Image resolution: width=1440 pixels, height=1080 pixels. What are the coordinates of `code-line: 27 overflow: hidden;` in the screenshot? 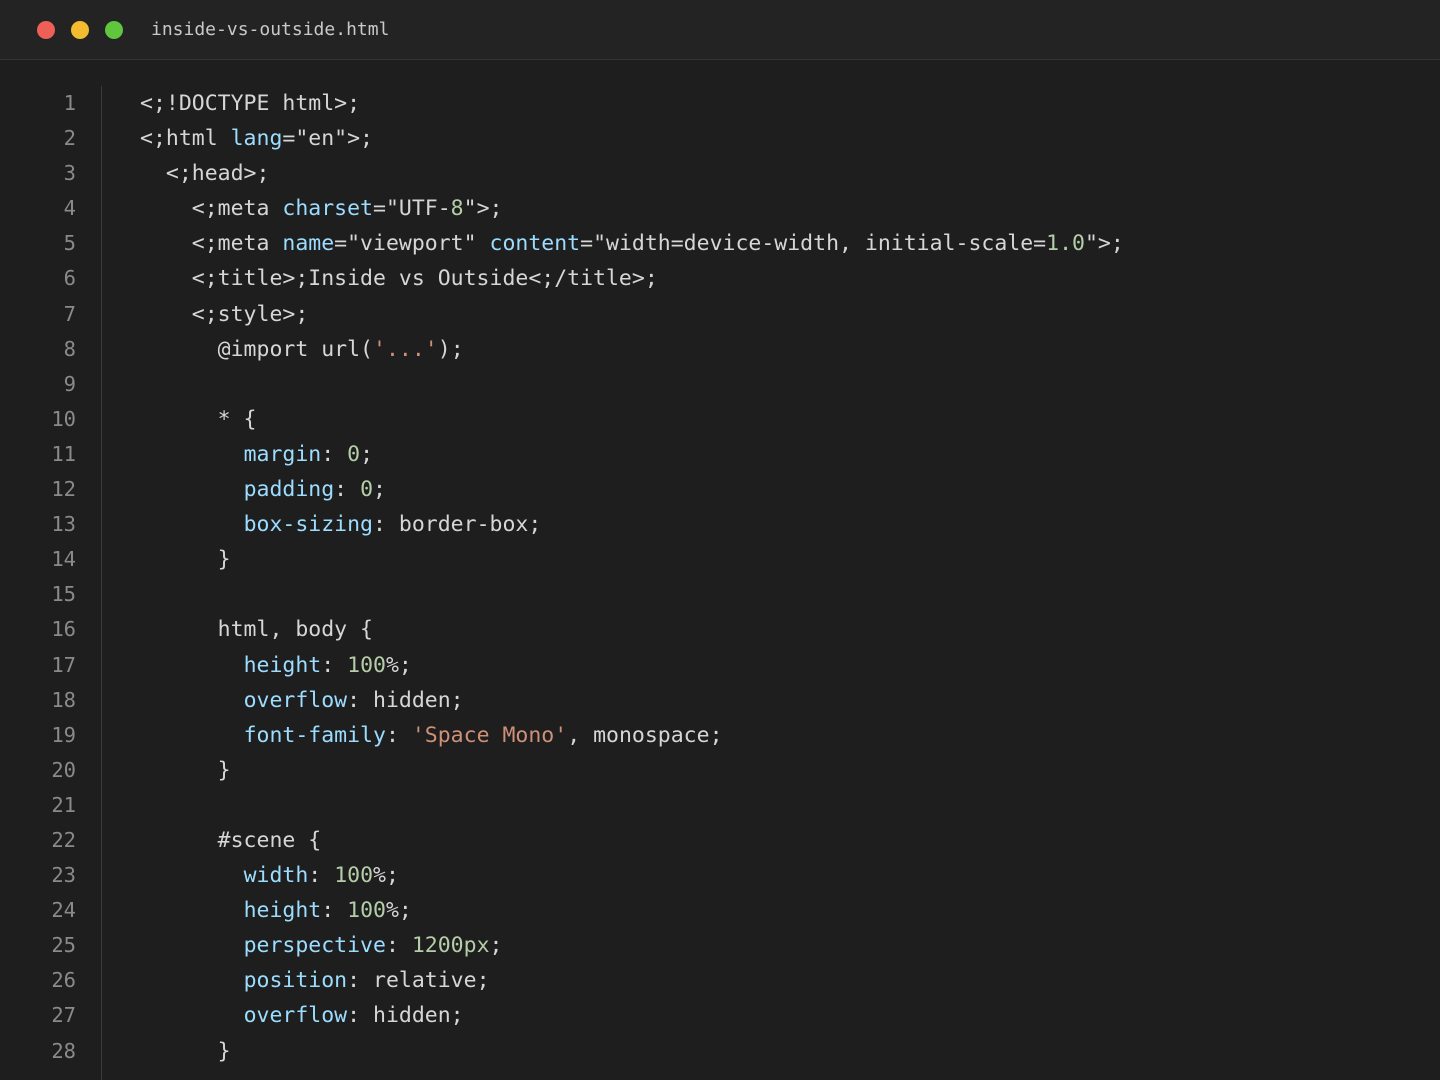 It's located at (720, 1015).